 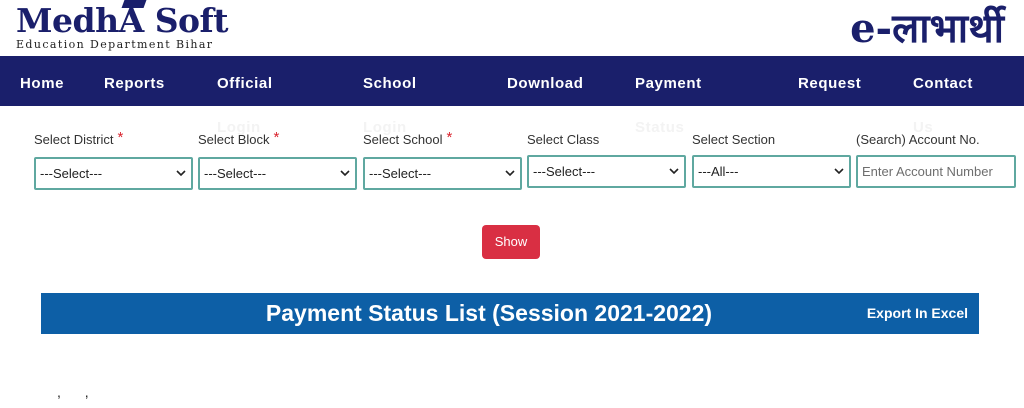 What do you see at coordinates (133, 20) in the screenshot?
I see `graduation-cap-letter: A` at bounding box center [133, 20].